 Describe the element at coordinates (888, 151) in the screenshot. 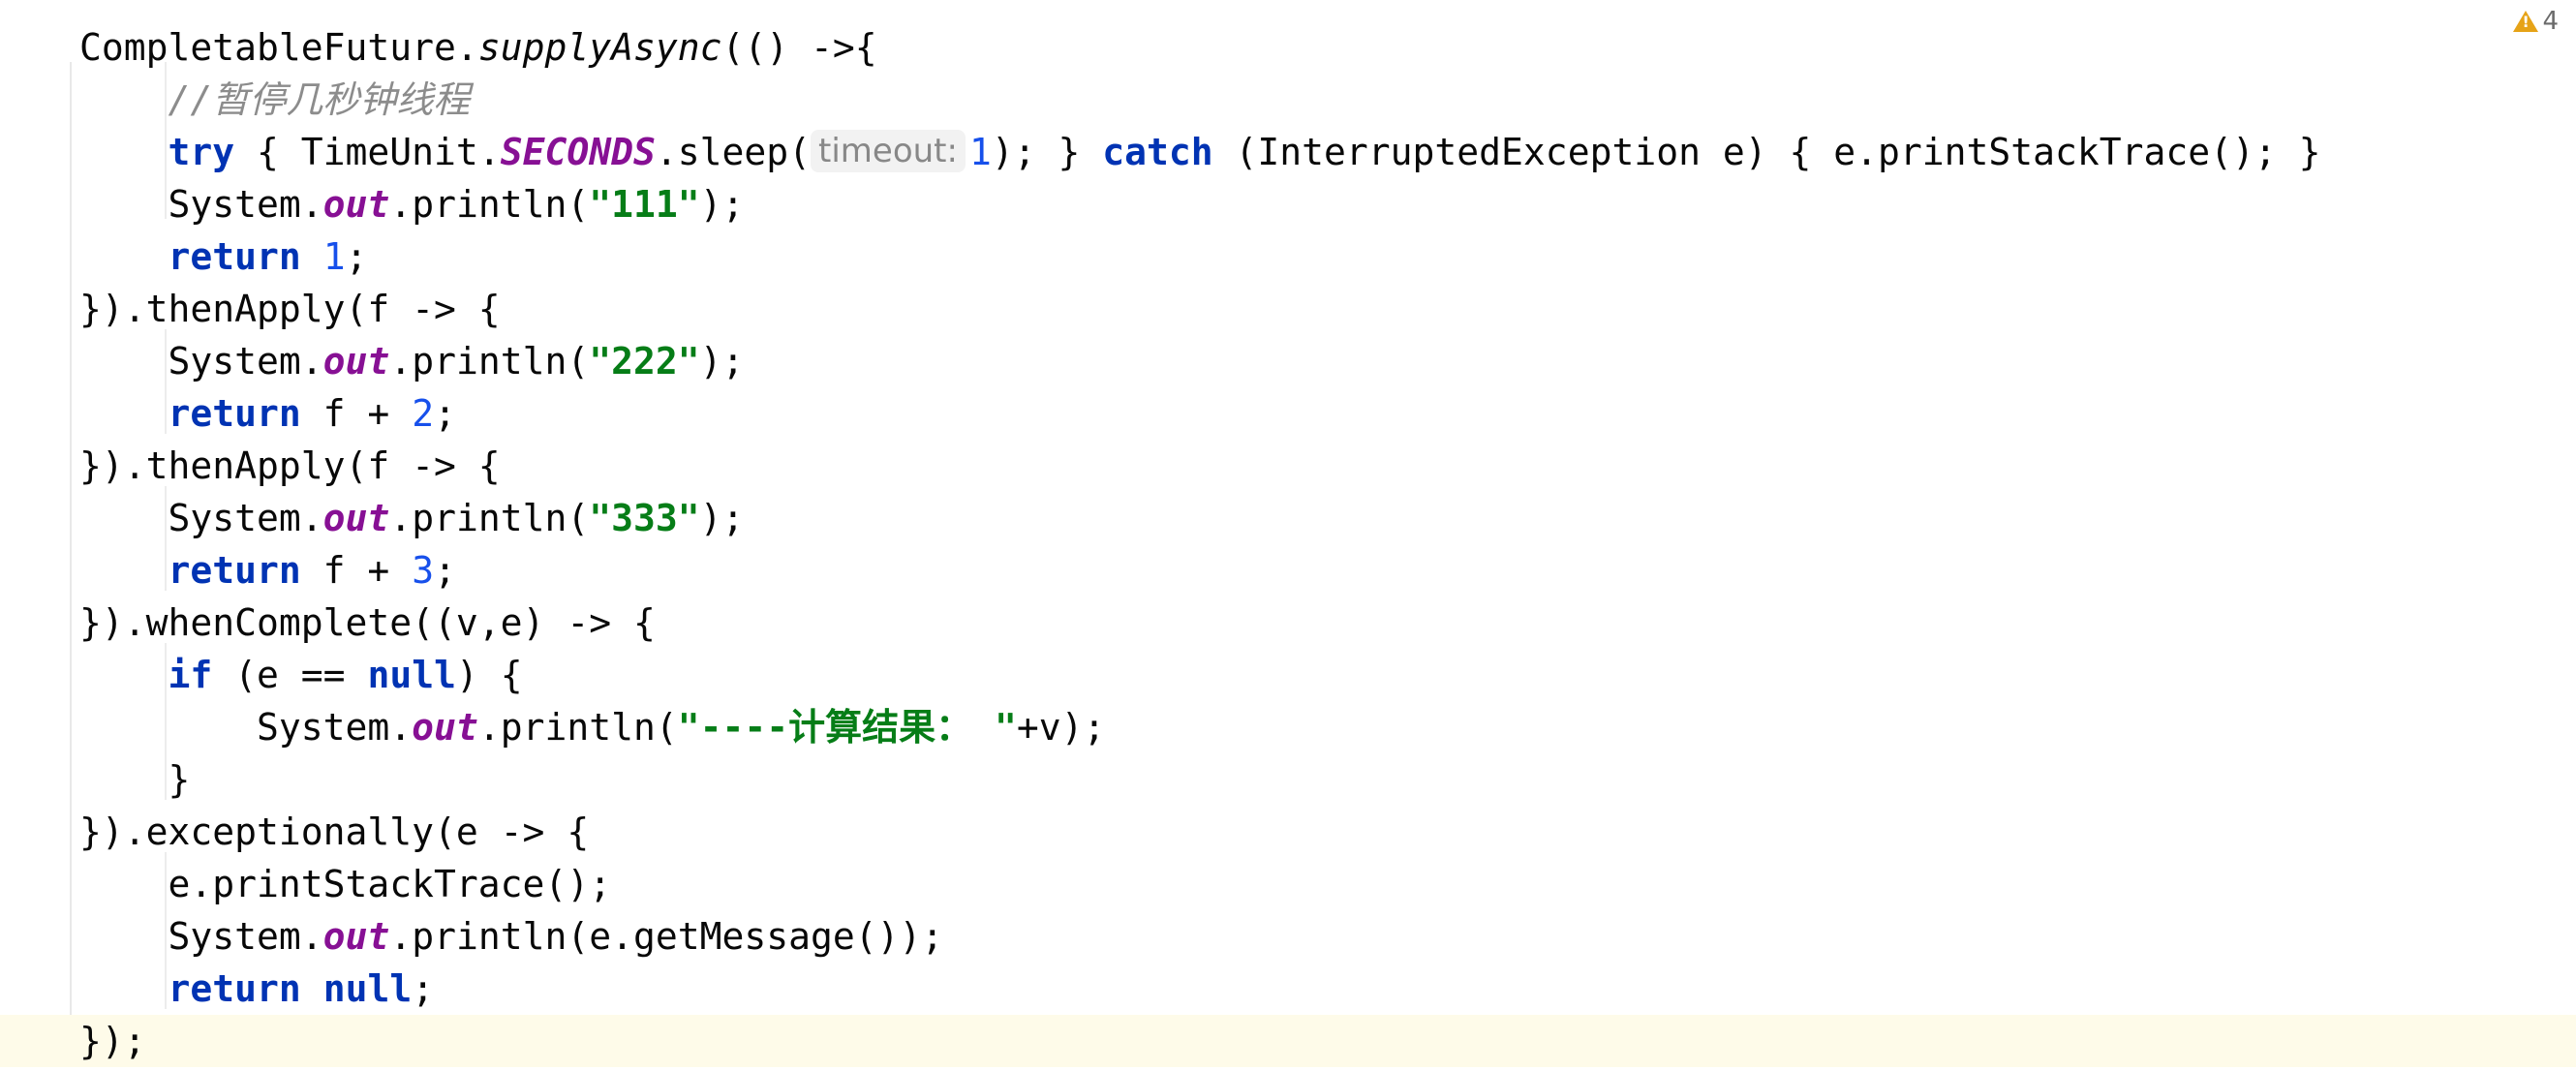

I see `parameter-hint: timeout:` at that location.